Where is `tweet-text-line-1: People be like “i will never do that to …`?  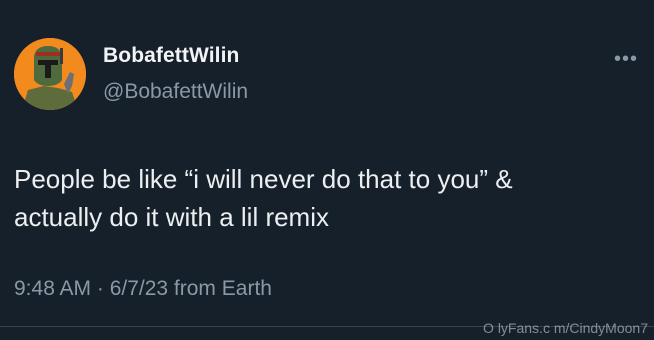 tweet-text-line-1: People be like “i will never do that to … is located at coordinates (263, 179).